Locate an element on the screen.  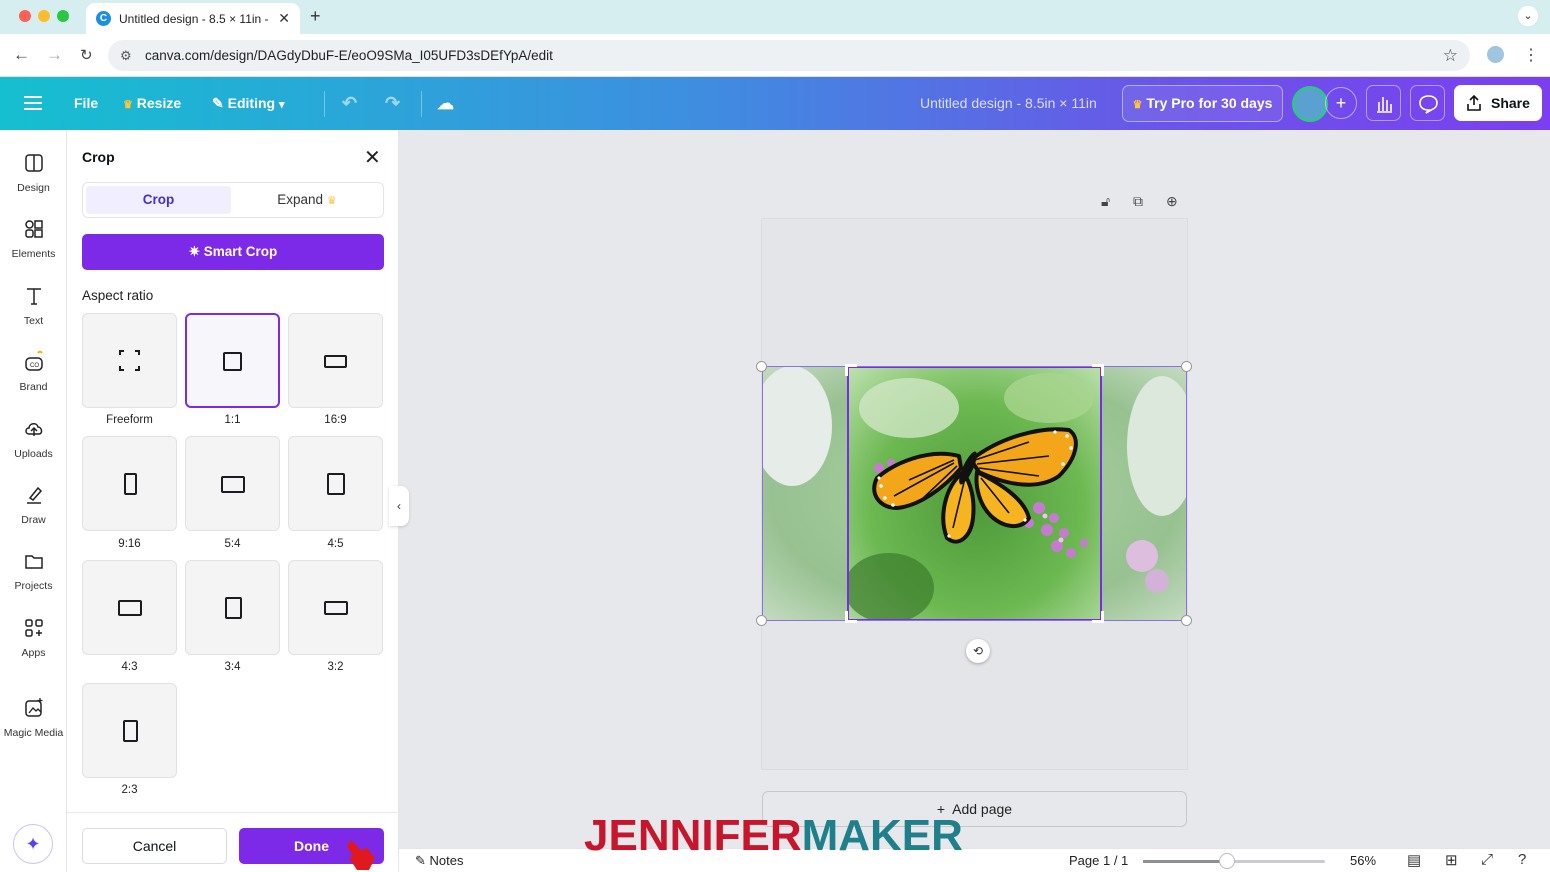
tab-crop: Crop is located at coordinates (158, 200).